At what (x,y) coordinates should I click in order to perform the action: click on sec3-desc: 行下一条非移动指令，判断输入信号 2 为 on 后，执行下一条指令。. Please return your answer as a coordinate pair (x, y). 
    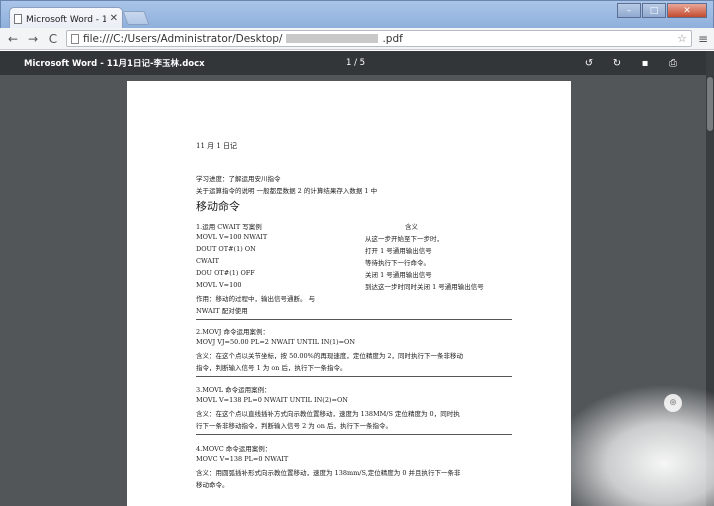
    Looking at the image, I should click on (294, 426).